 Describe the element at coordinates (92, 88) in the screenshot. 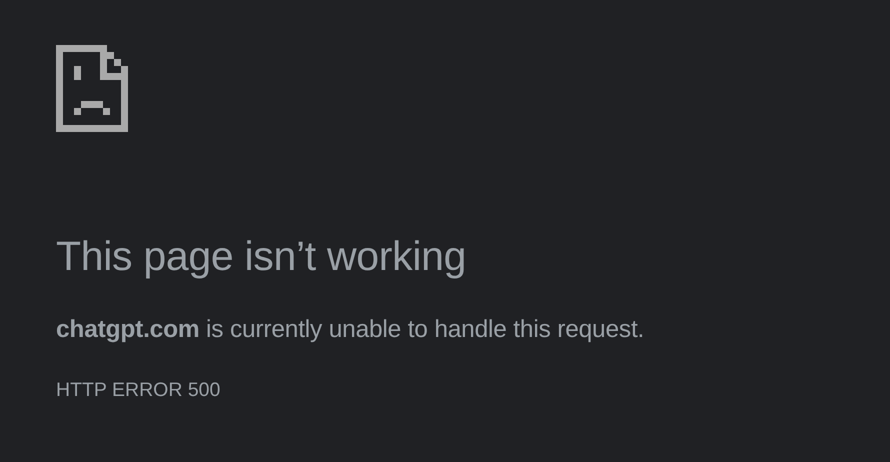

I see `error-page-icon` at that location.